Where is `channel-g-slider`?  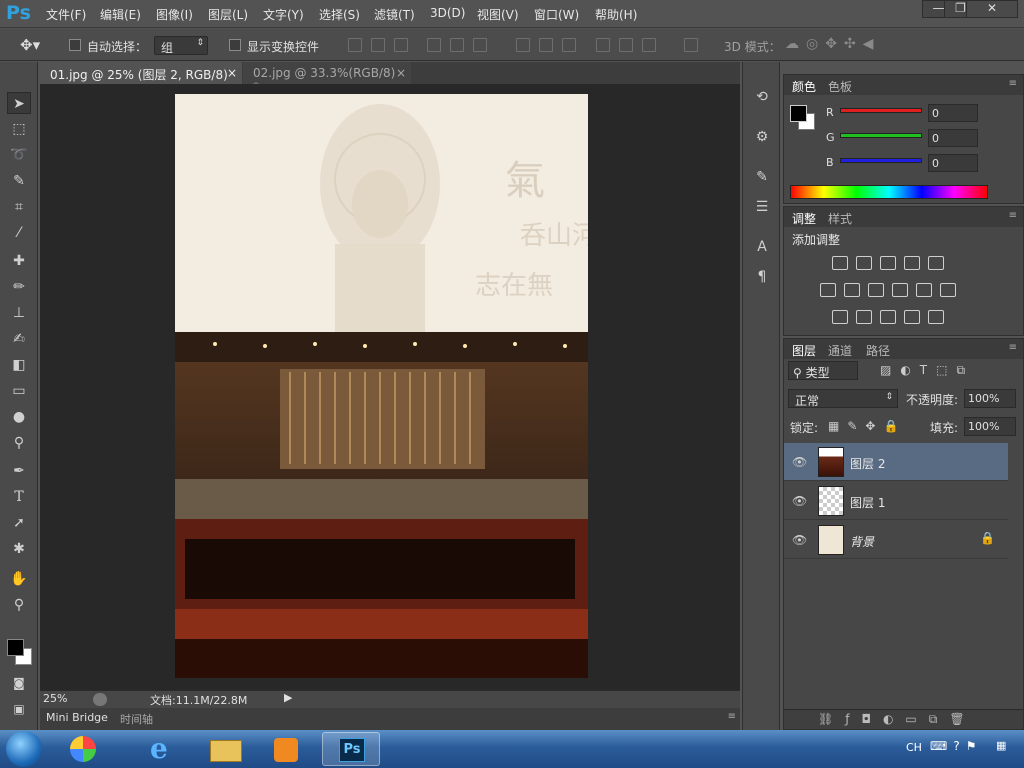
channel-g-slider is located at coordinates (881, 135).